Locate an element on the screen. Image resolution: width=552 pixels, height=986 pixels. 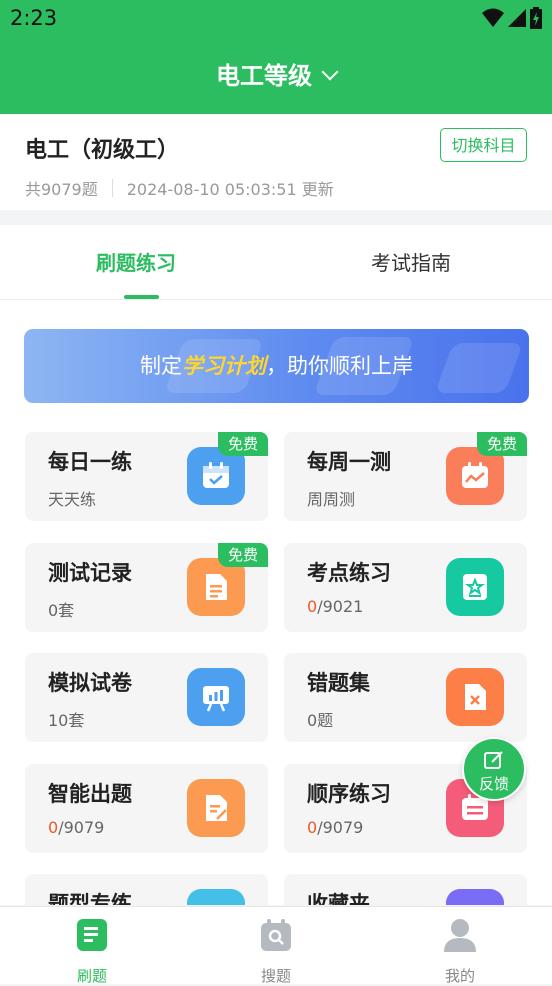
card-favorites: 收藏夹 is located at coordinates (405, 889).